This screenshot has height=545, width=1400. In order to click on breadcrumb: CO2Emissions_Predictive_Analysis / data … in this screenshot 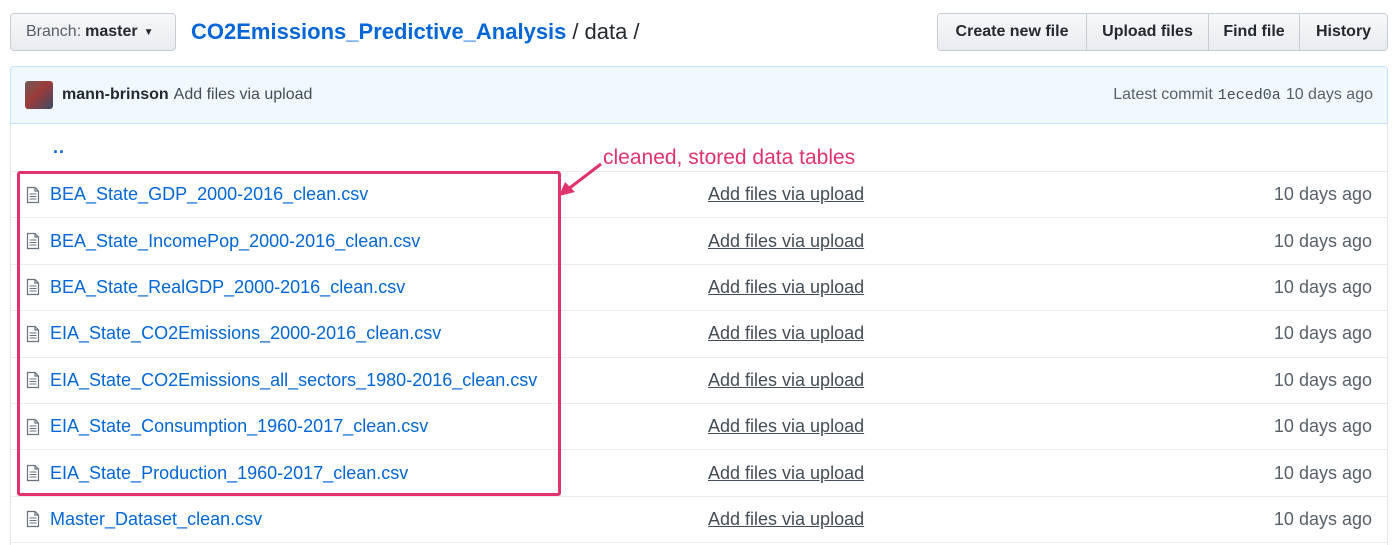, I will do `click(418, 32)`.